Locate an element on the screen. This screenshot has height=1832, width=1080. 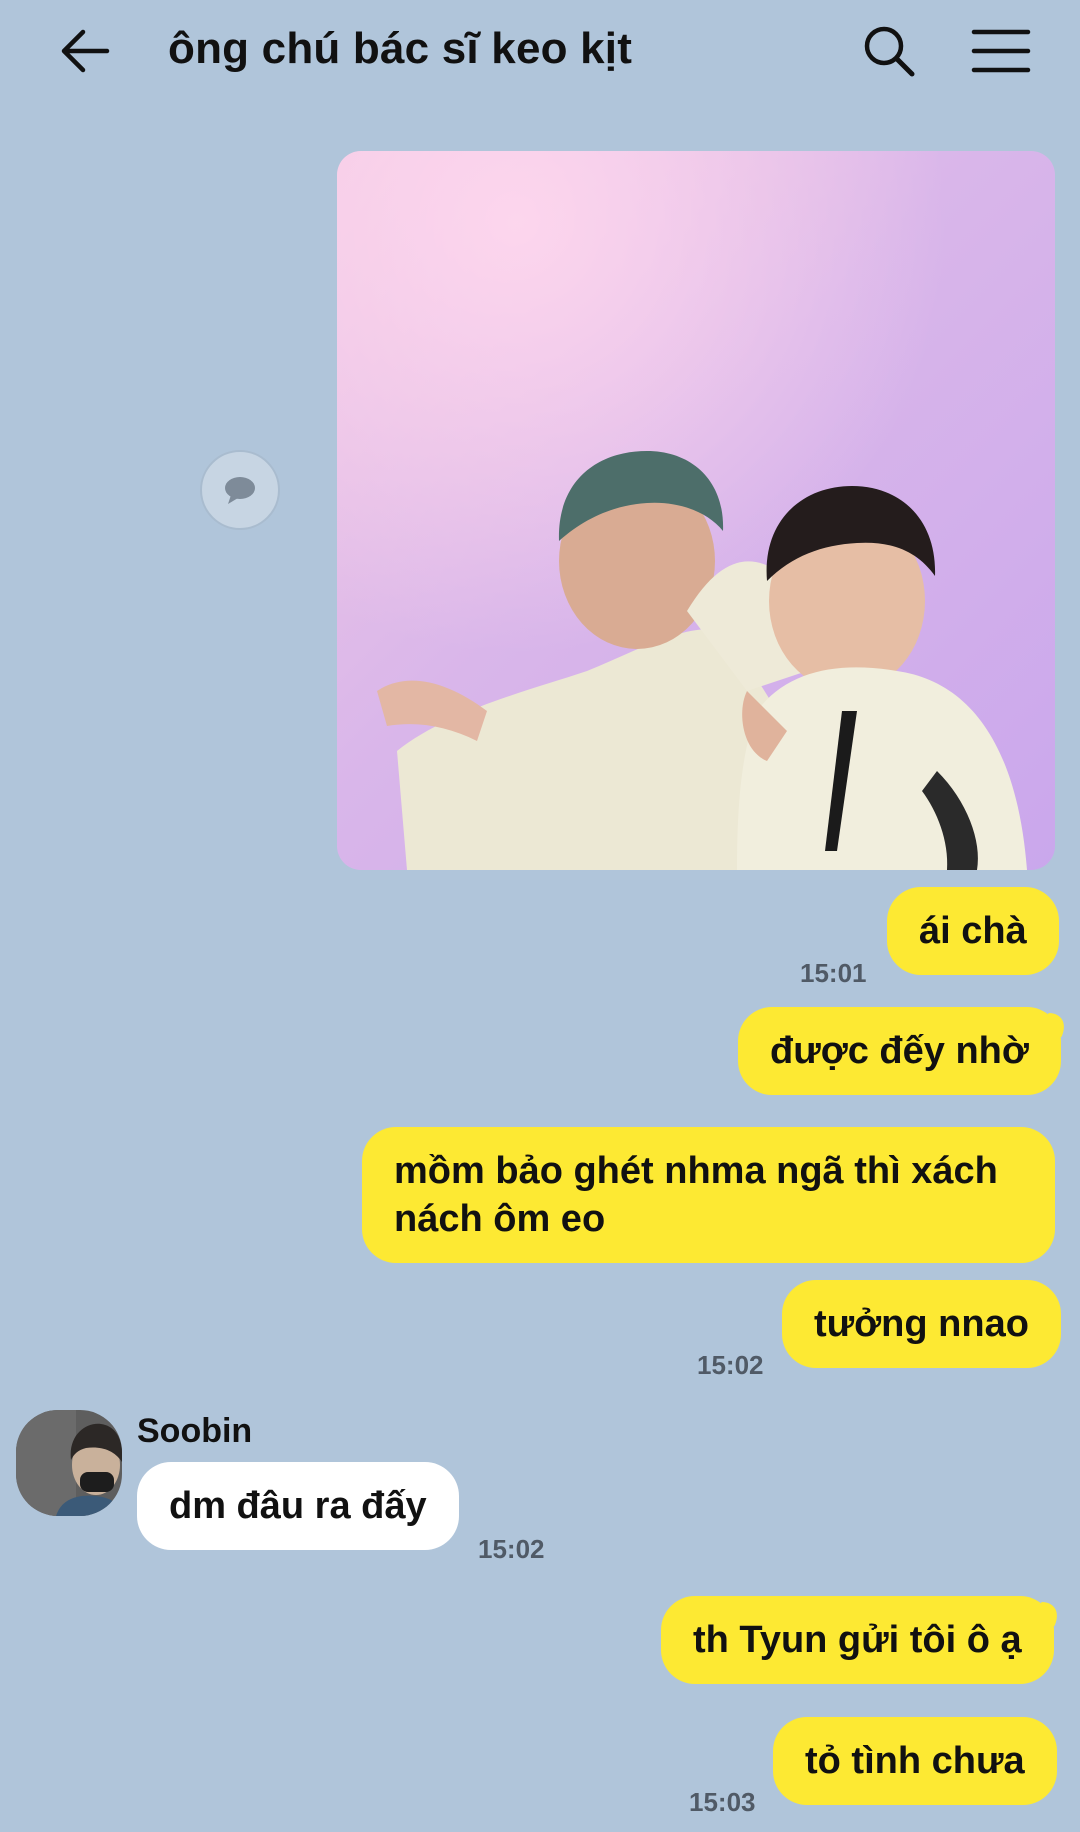
message-text: được đếy nhờ is located at coordinates (899, 1051).